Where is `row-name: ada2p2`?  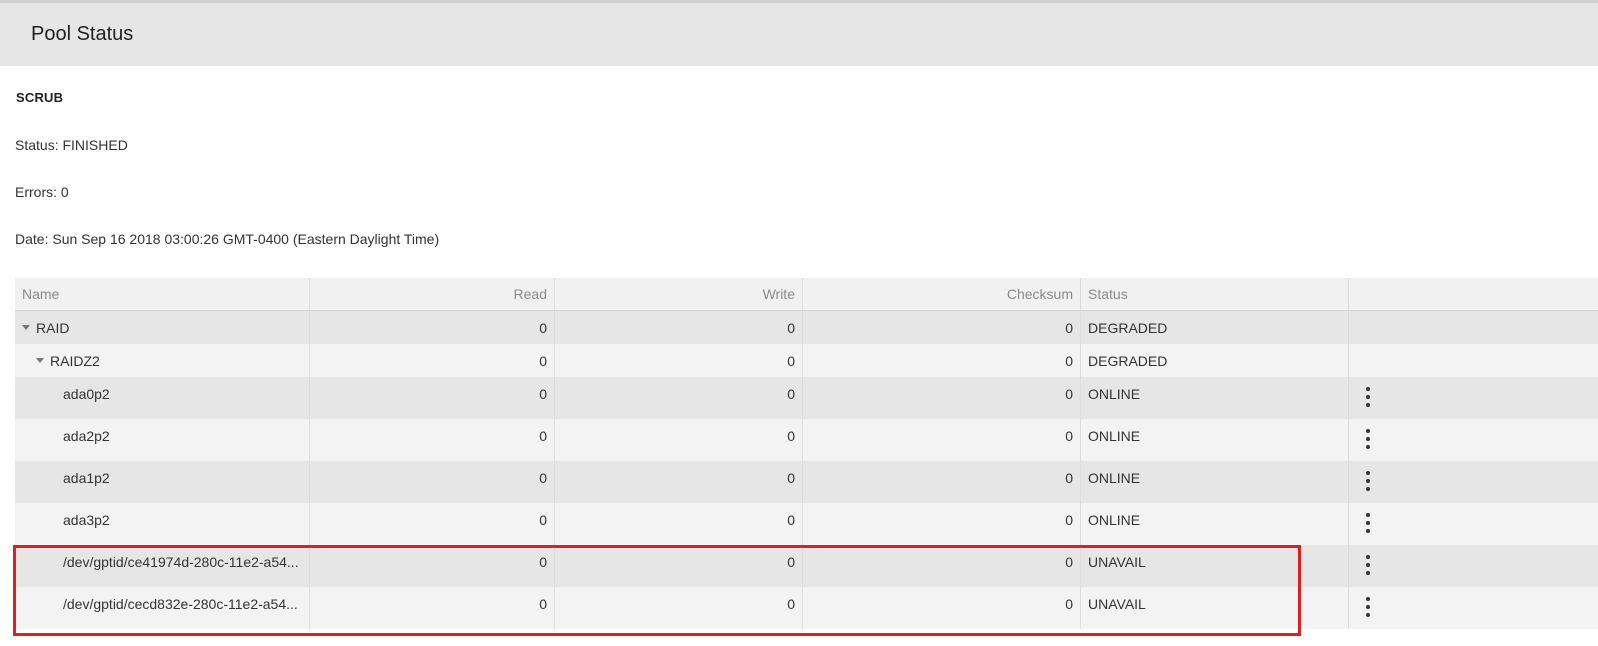
row-name: ada2p2 is located at coordinates (86, 436).